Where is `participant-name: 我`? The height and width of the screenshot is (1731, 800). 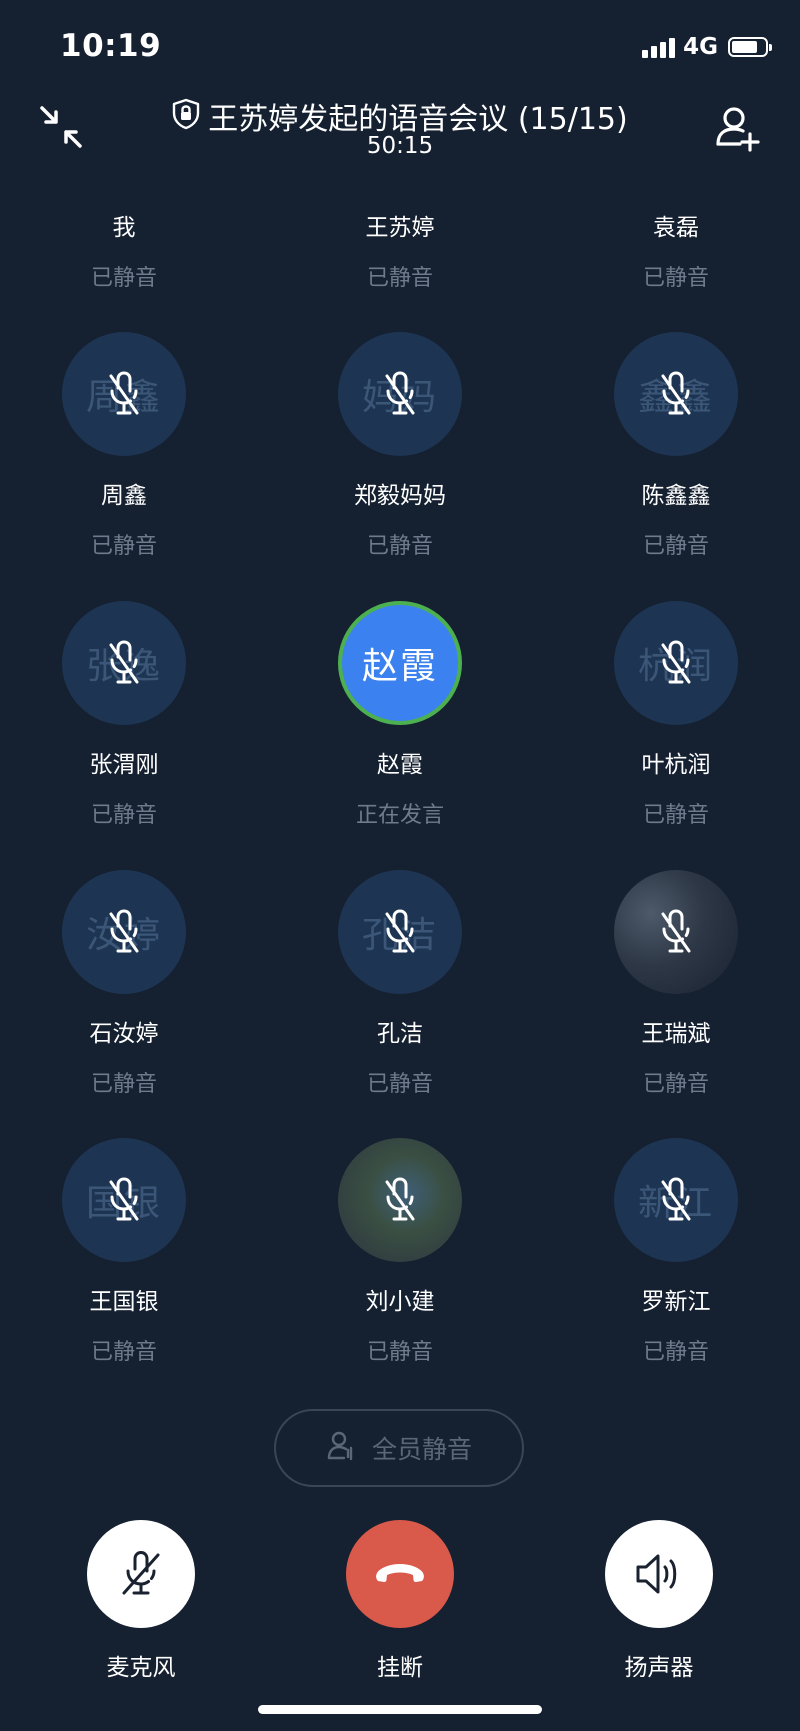
participant-name: 我 is located at coordinates (124, 228).